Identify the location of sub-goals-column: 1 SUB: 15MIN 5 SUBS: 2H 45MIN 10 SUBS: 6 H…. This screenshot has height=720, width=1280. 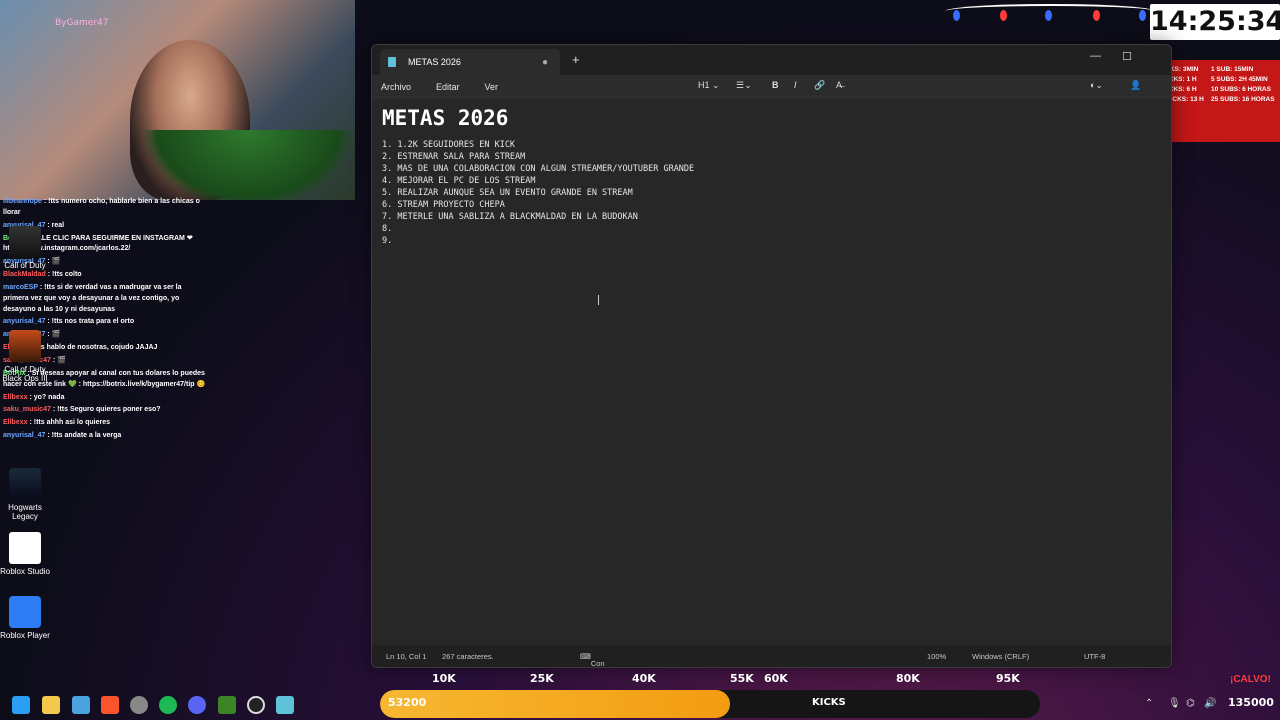
(1243, 101).